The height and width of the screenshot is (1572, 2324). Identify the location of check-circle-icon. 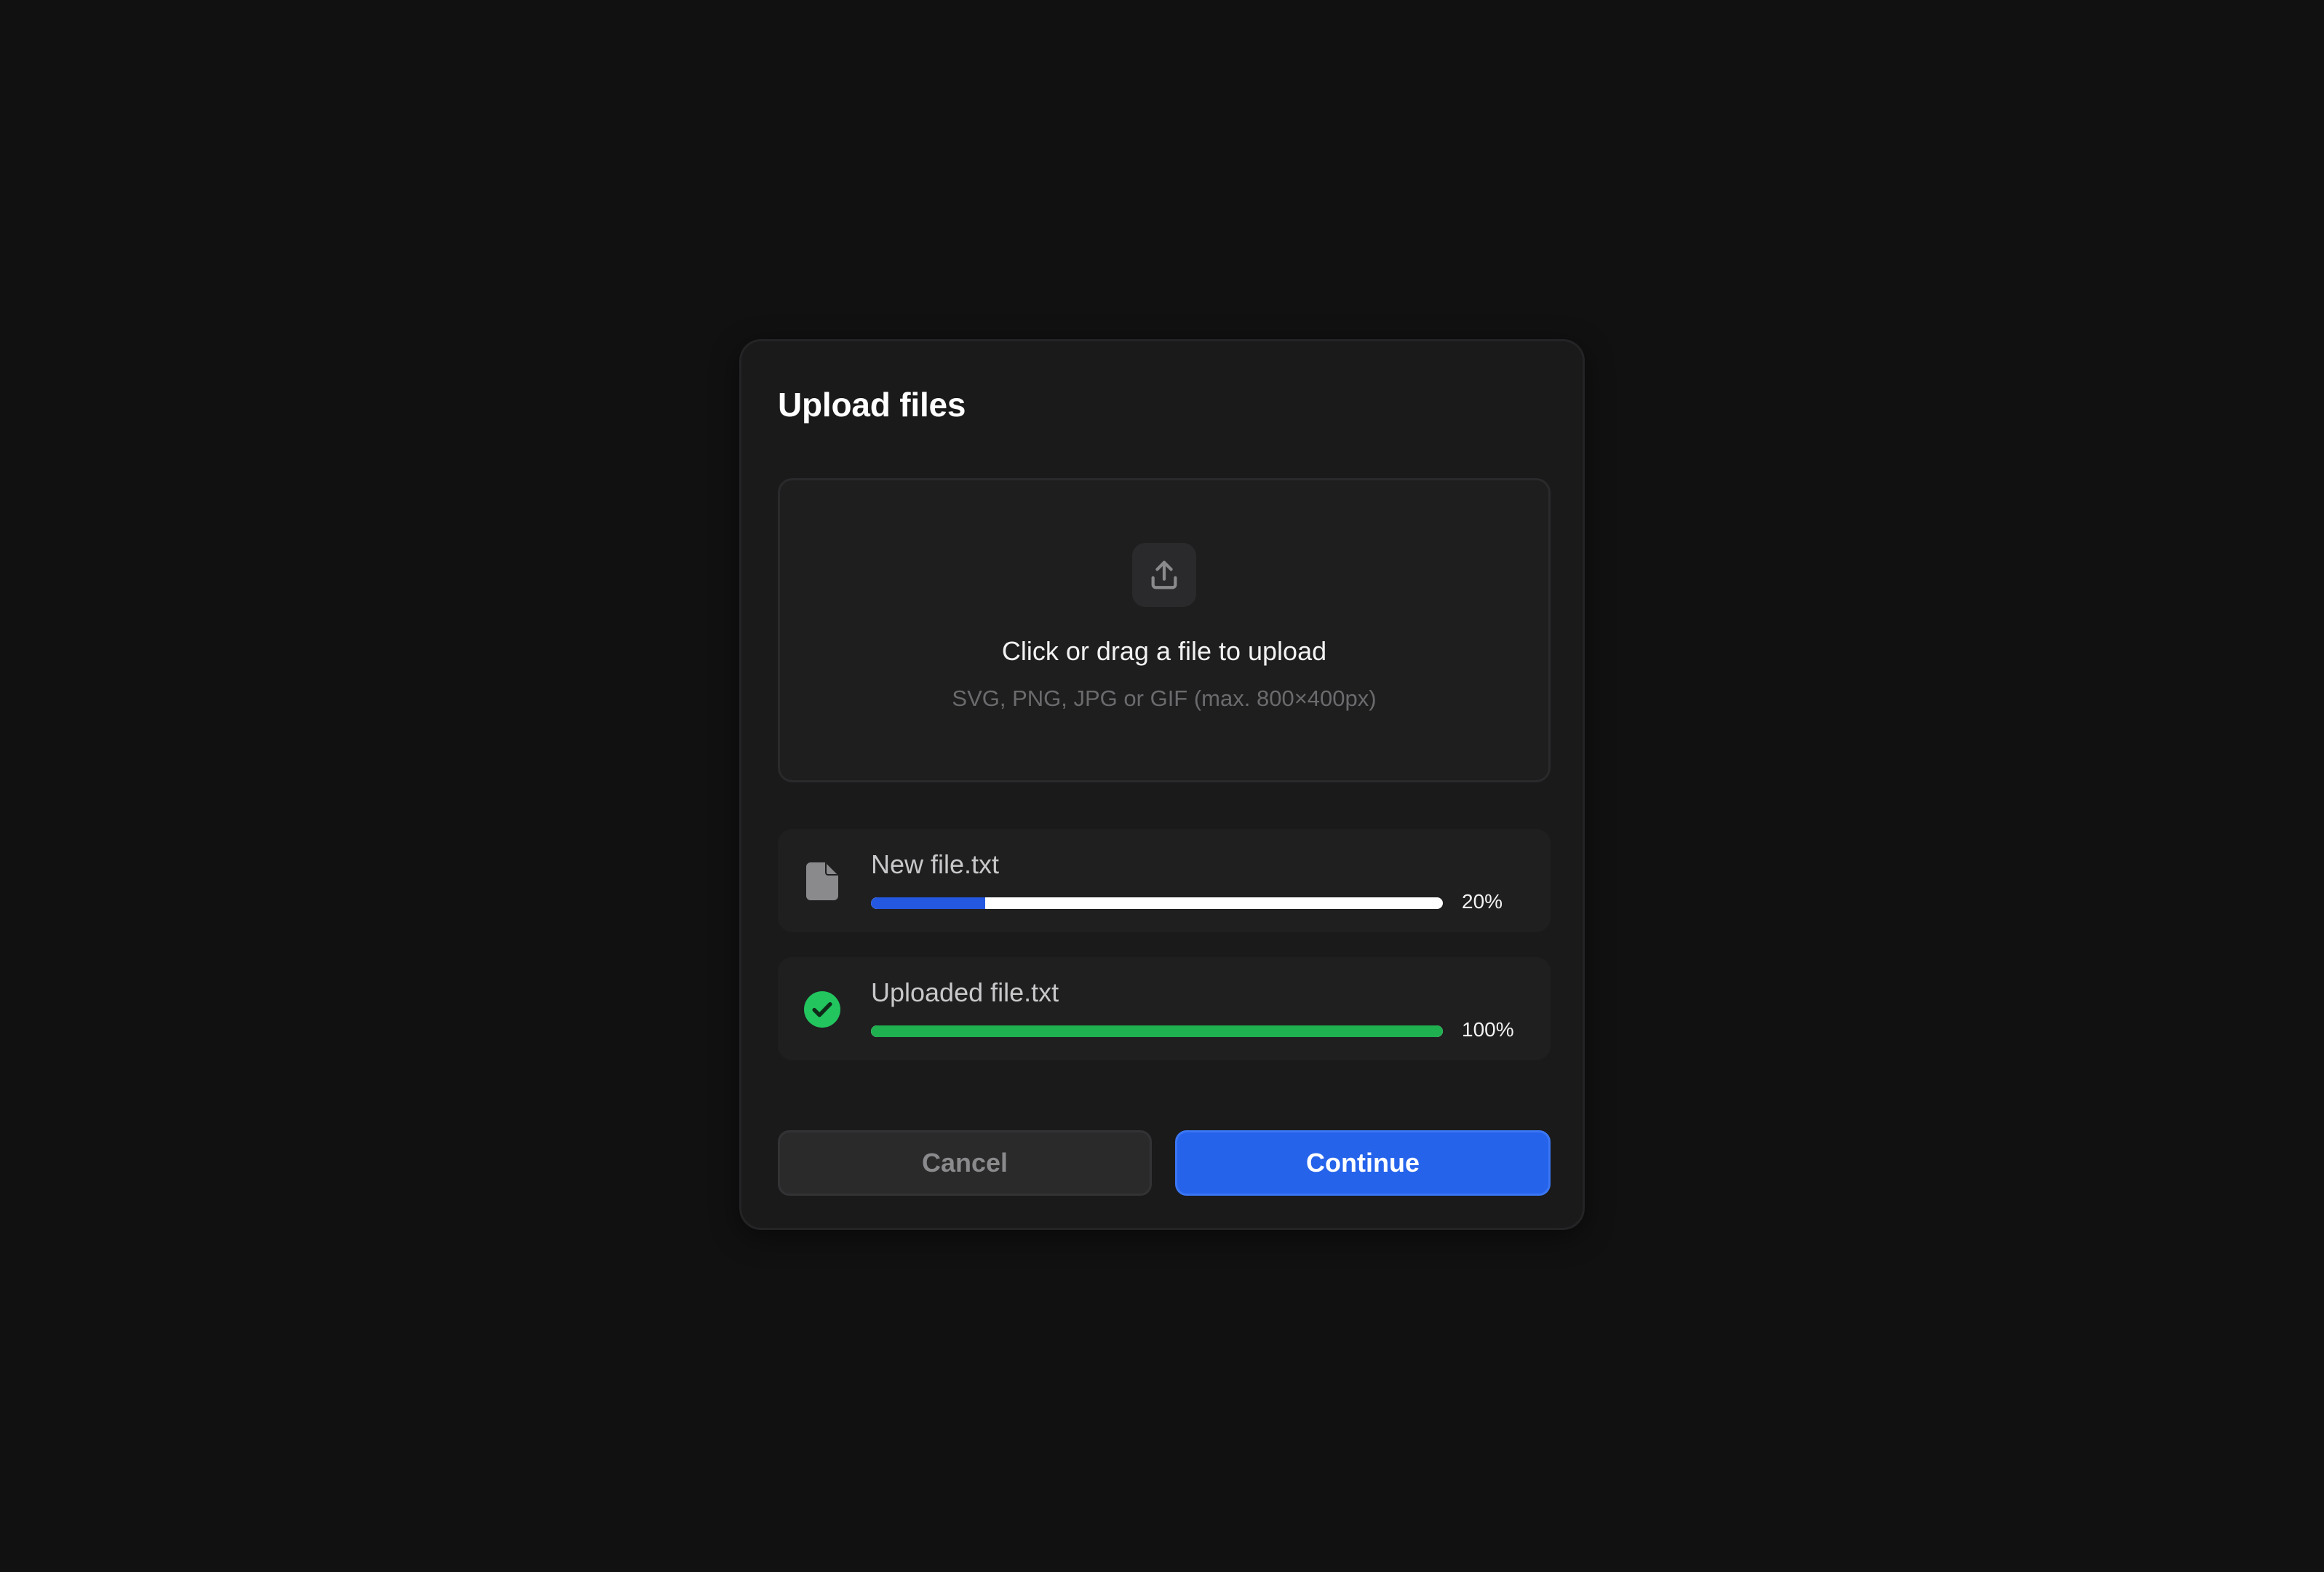
(822, 1010).